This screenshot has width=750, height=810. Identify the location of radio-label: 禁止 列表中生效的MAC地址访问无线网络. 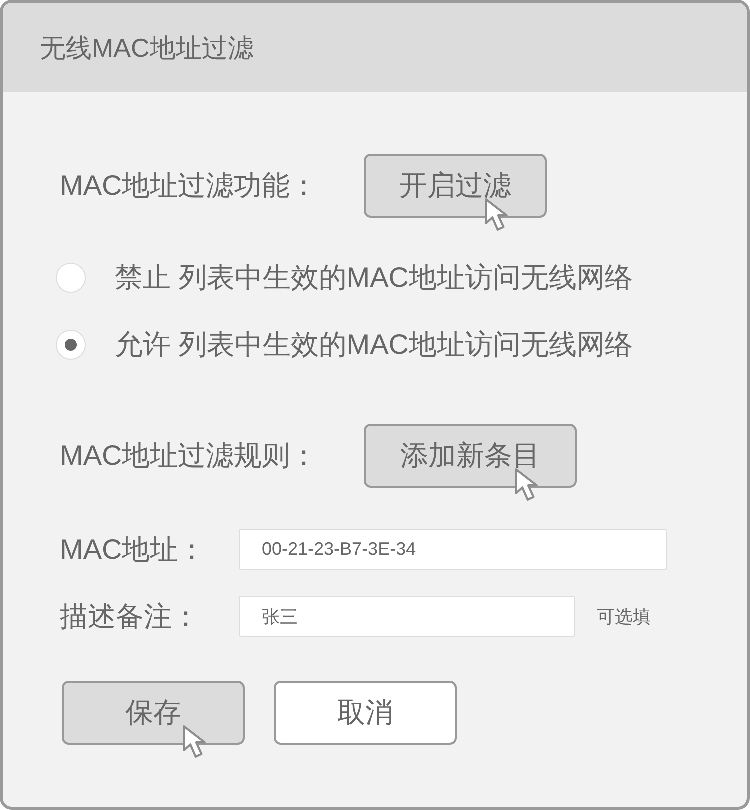
(374, 278).